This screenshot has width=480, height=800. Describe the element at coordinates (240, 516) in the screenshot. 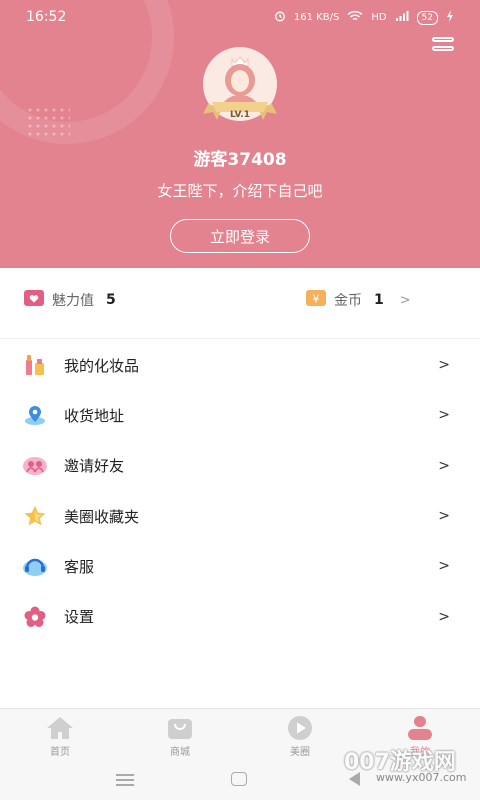

I see `menu-item-favorites: 美圈收藏夹 >` at that location.